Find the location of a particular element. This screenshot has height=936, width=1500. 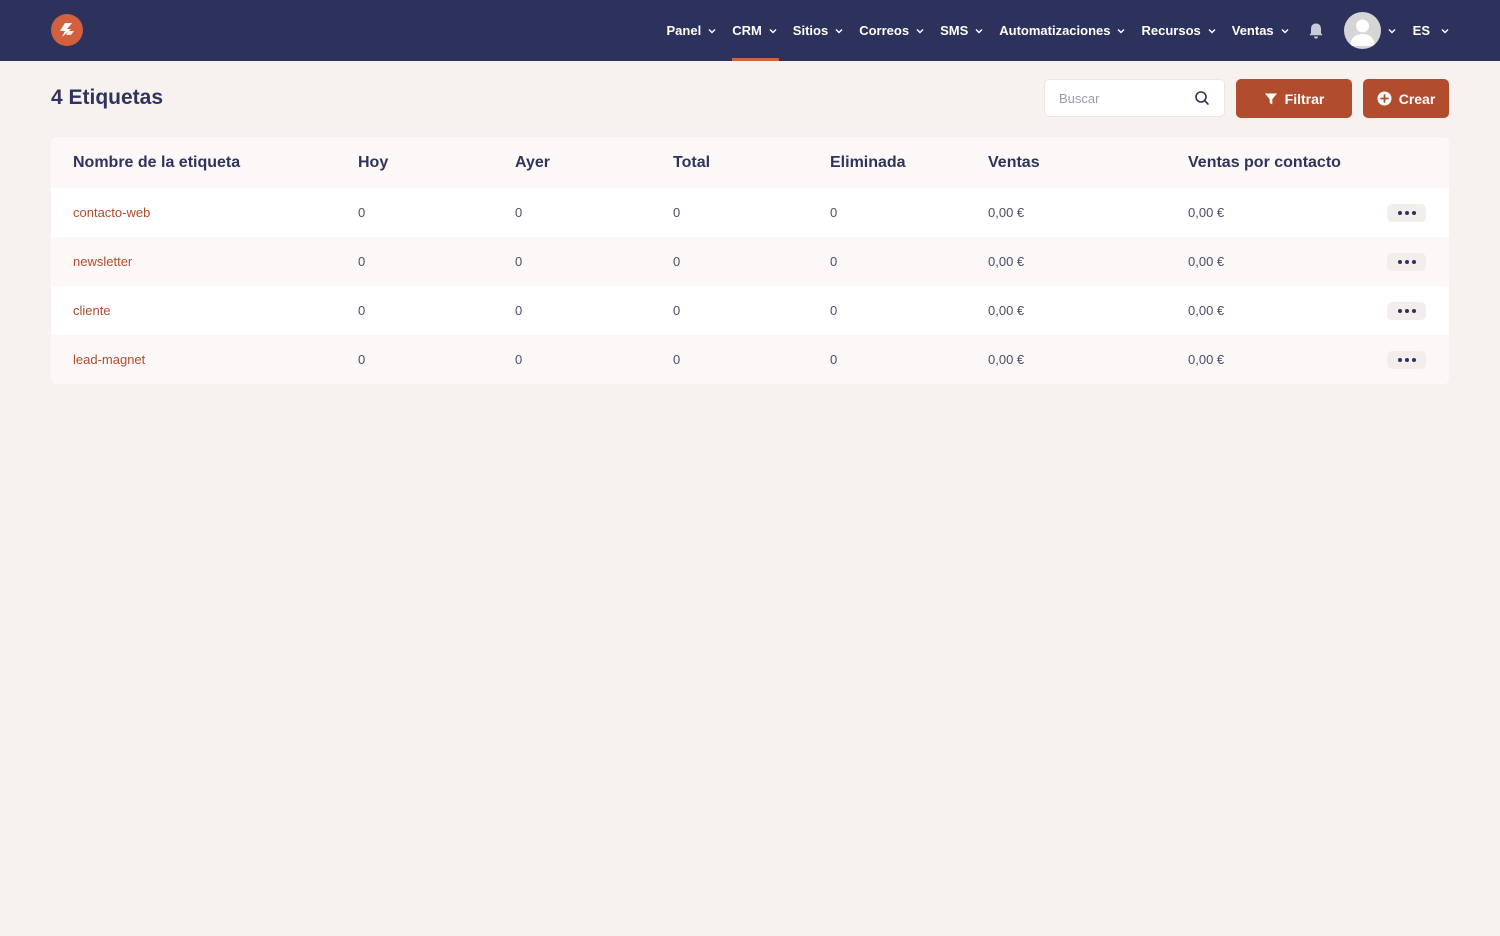

create-button-label: Crear is located at coordinates (1417, 98).